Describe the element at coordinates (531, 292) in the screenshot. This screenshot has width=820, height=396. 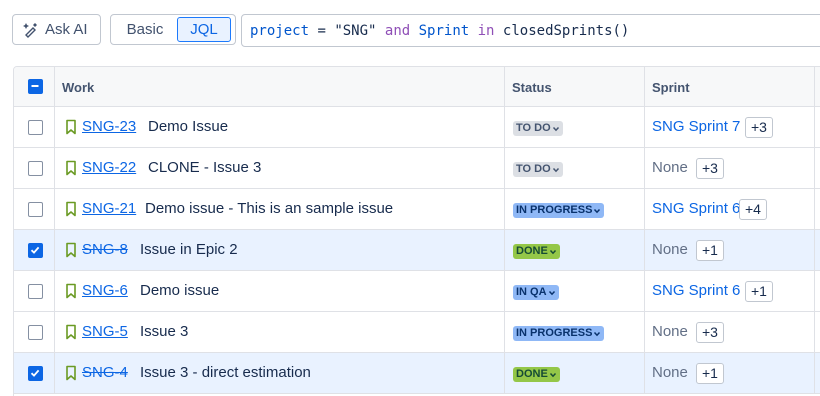
I see `status-label: IN QA` at that location.